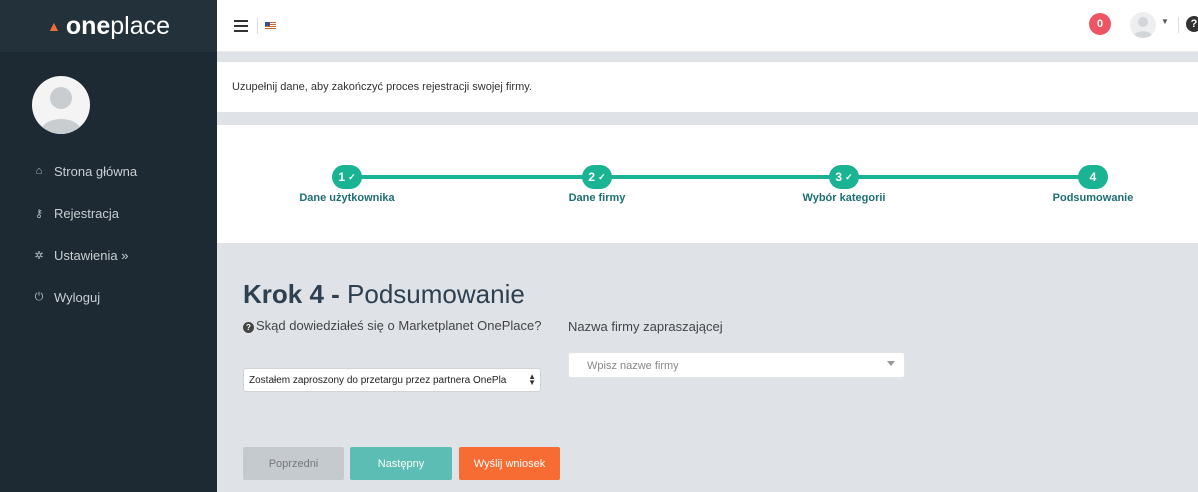  What do you see at coordinates (241, 26) in the screenshot?
I see `hamburger-menu-icon` at bounding box center [241, 26].